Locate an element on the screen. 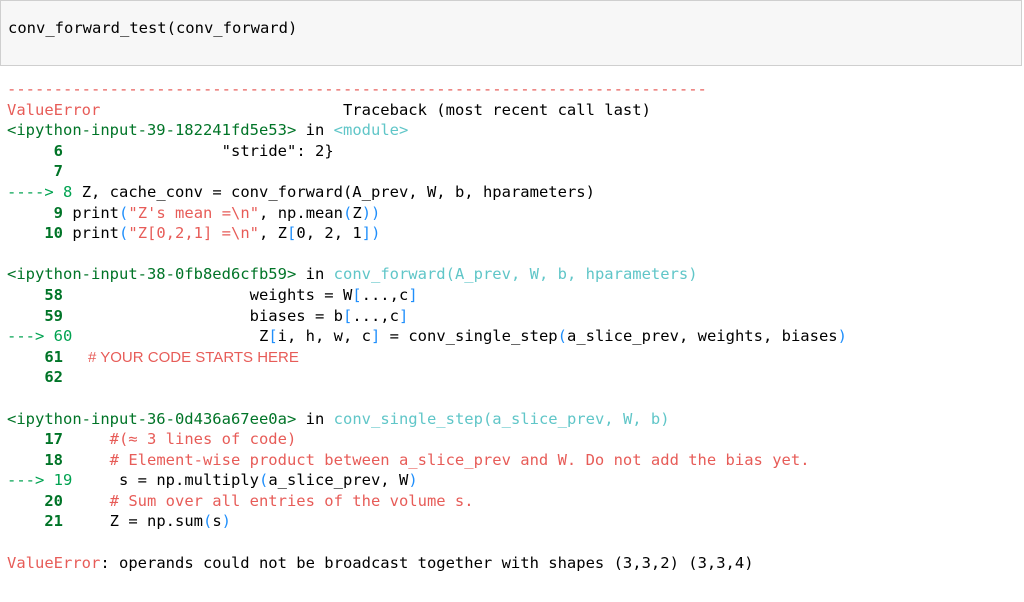 This screenshot has height=602, width=1024. frame-location: <ipython-input-38-0fb8ed6cfb59> is located at coordinates (152, 274).